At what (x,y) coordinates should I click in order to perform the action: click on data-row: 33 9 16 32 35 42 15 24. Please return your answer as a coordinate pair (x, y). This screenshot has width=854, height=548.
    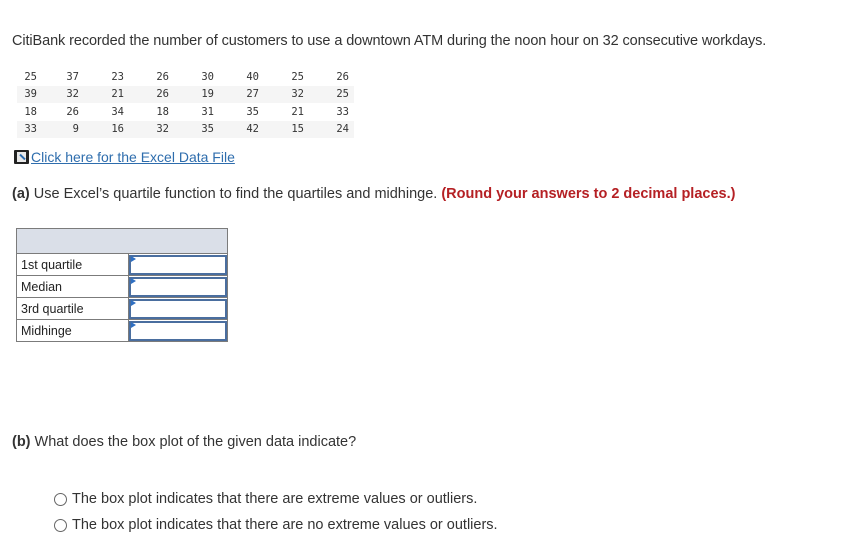
    Looking at the image, I should click on (185, 129).